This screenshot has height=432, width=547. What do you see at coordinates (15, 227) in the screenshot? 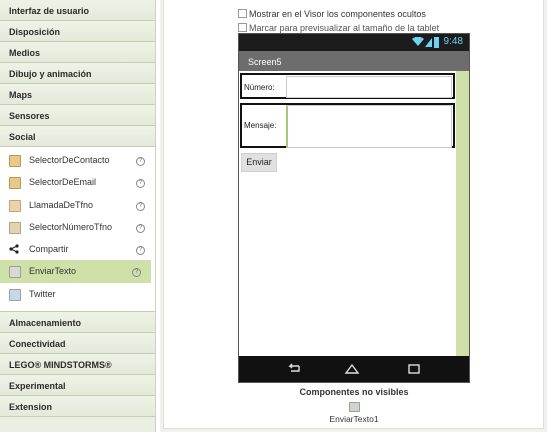
I see `phone-number-picker-icon` at bounding box center [15, 227].